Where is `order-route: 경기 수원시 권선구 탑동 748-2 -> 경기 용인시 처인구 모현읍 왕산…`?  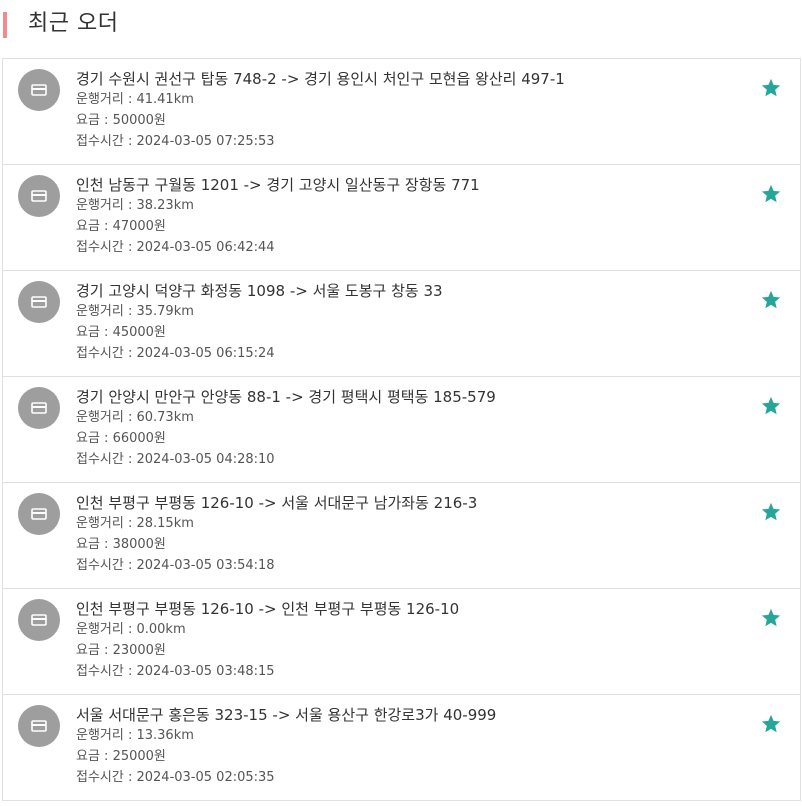
order-route: 경기 수원시 권선구 탑동 748-2 -> 경기 용인시 처인구 모현읍 왕산… is located at coordinates (320, 79).